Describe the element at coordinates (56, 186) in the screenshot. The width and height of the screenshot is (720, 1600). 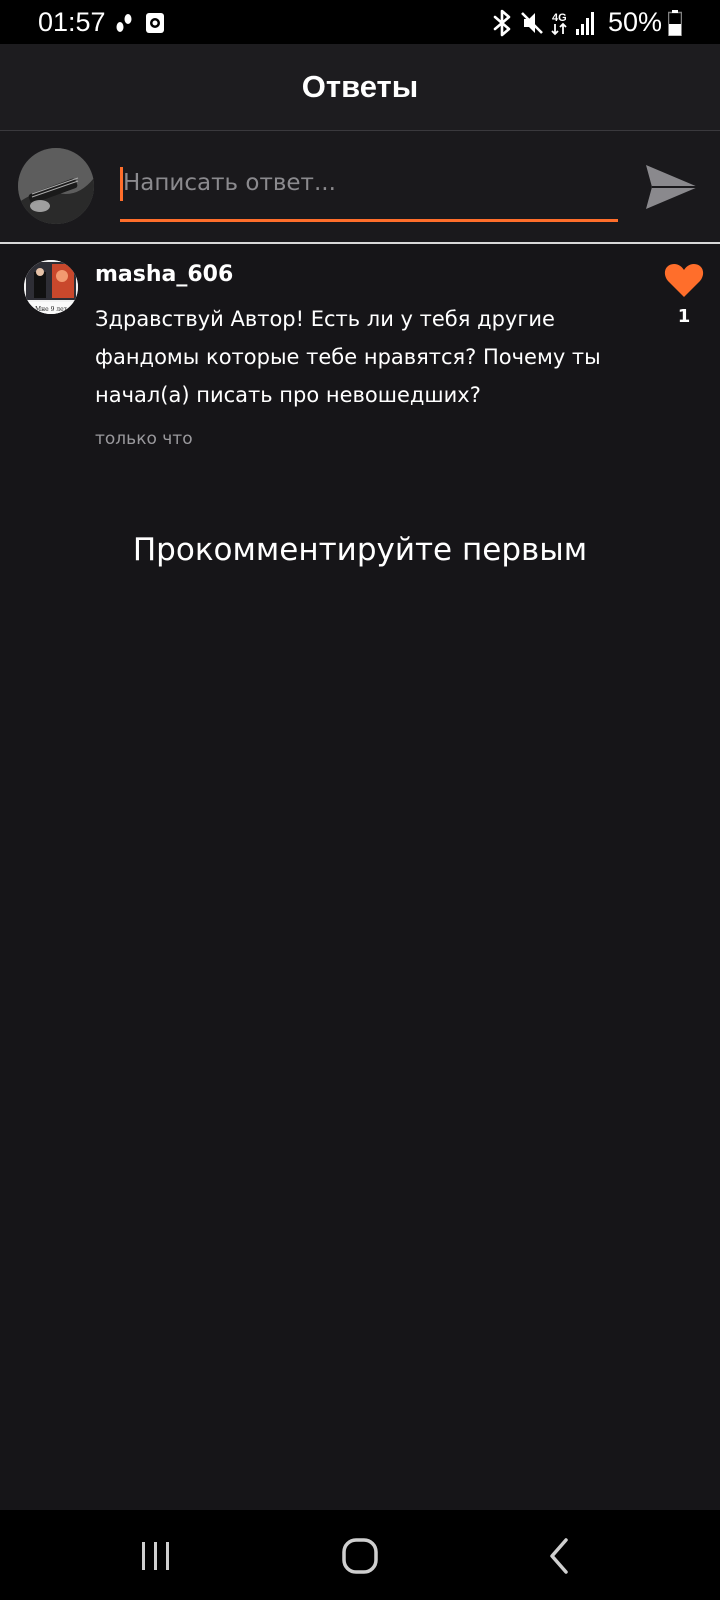
I see `current-user-avatar` at that location.